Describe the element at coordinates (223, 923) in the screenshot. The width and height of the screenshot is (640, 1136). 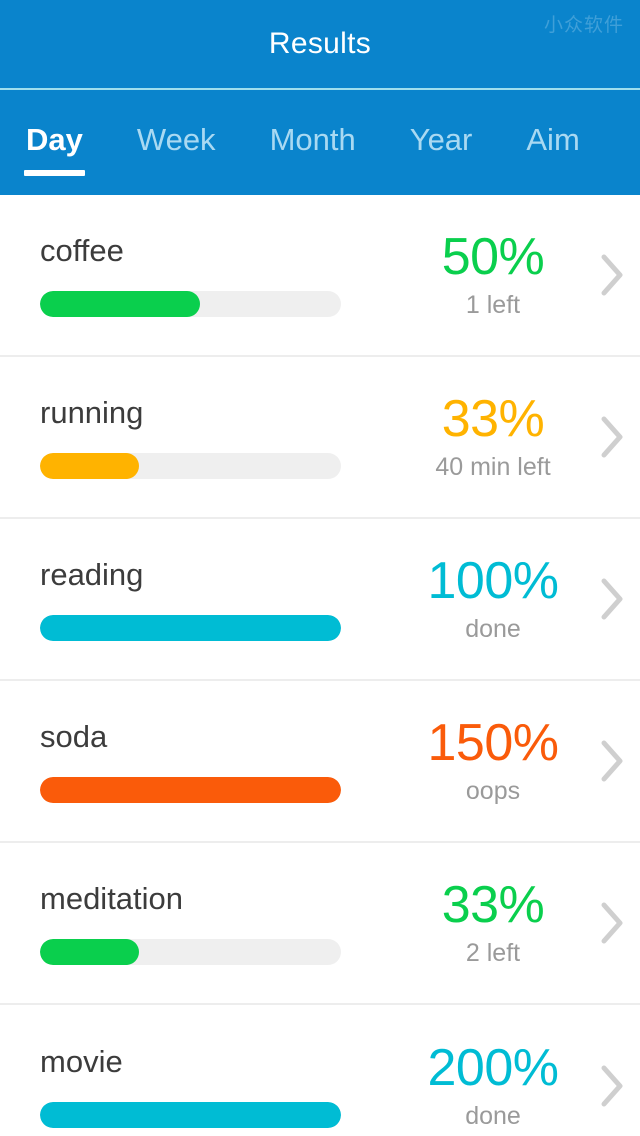
I see `item-info: meditation` at that location.